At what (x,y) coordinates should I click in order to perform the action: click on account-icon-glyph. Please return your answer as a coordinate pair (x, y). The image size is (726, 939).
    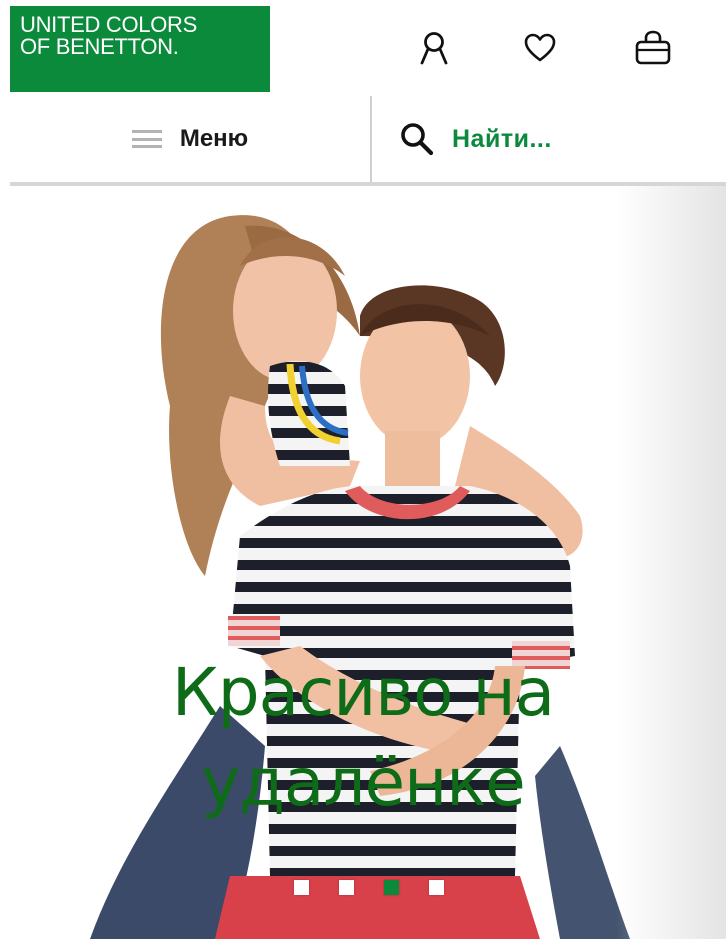
    Looking at the image, I should click on (434, 48).